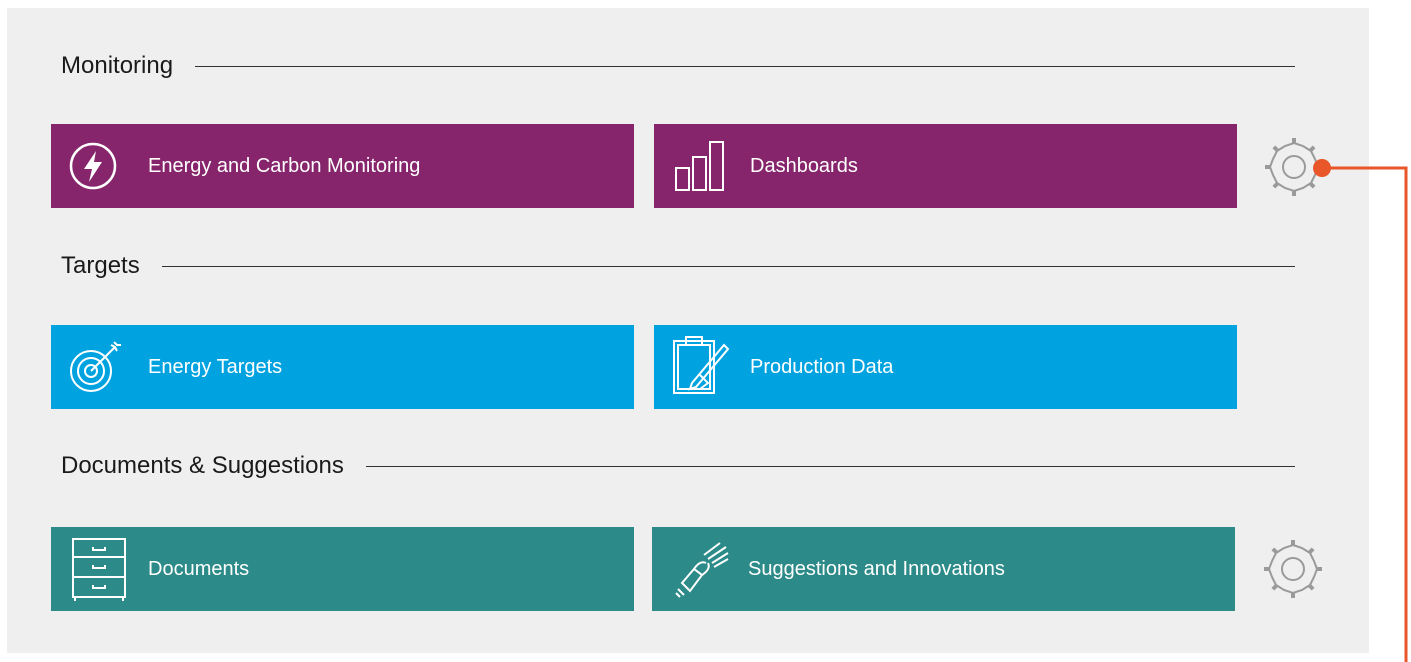  Describe the element at coordinates (700, 569) in the screenshot. I see `lightbulb-icon` at that location.